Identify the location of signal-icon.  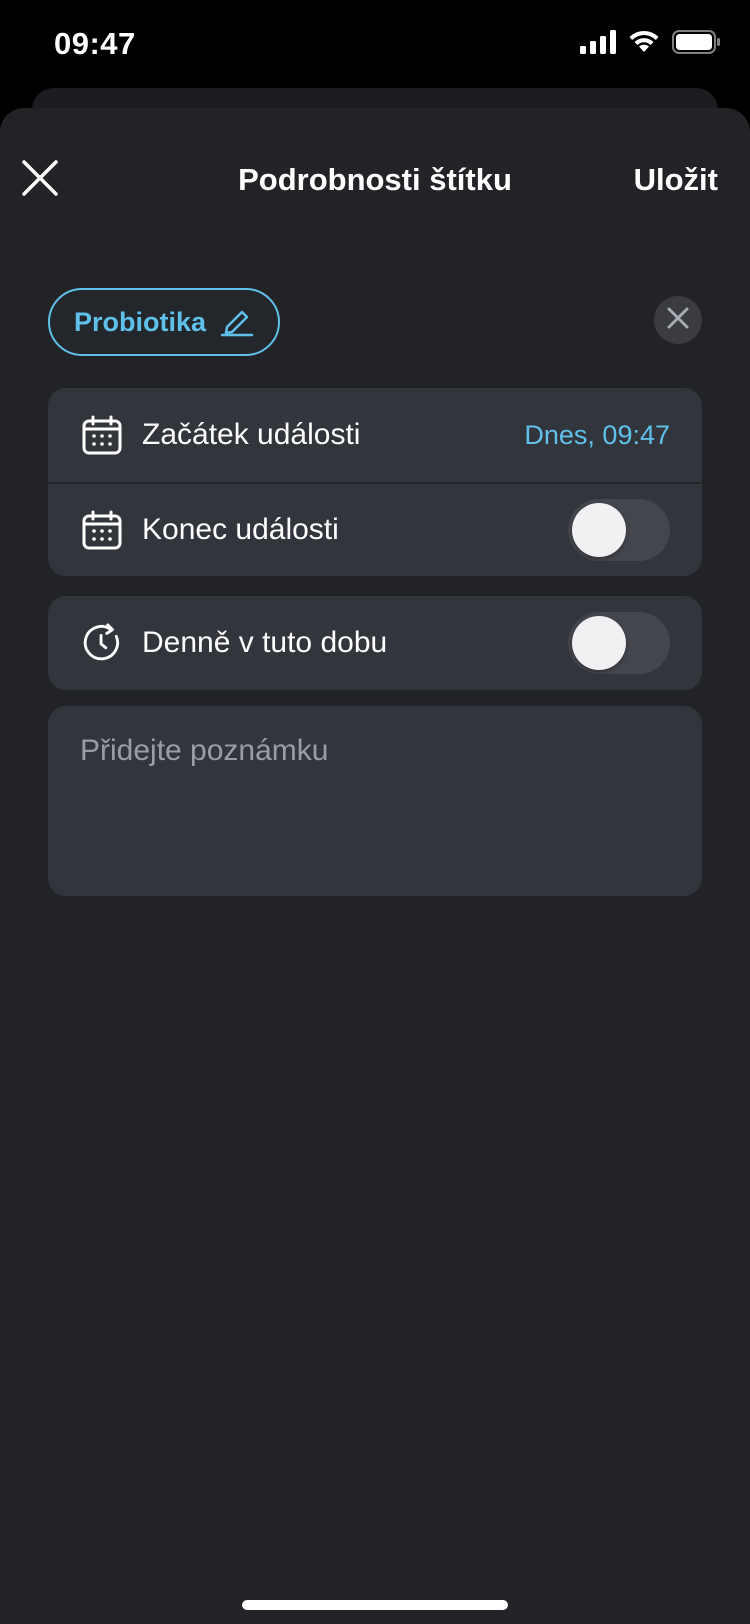
(598, 44).